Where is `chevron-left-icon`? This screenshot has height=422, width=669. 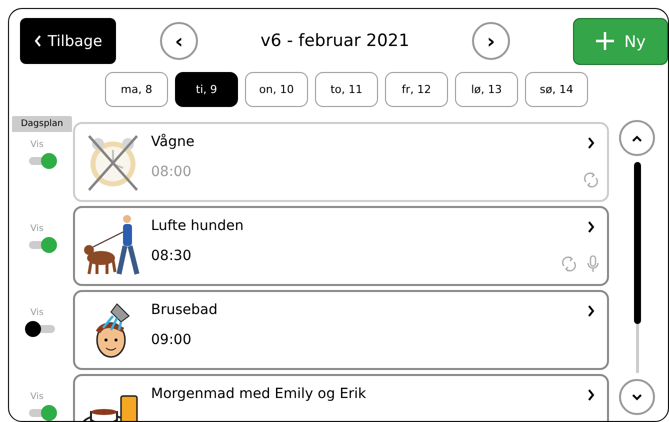 chevron-left-icon is located at coordinates (38, 41).